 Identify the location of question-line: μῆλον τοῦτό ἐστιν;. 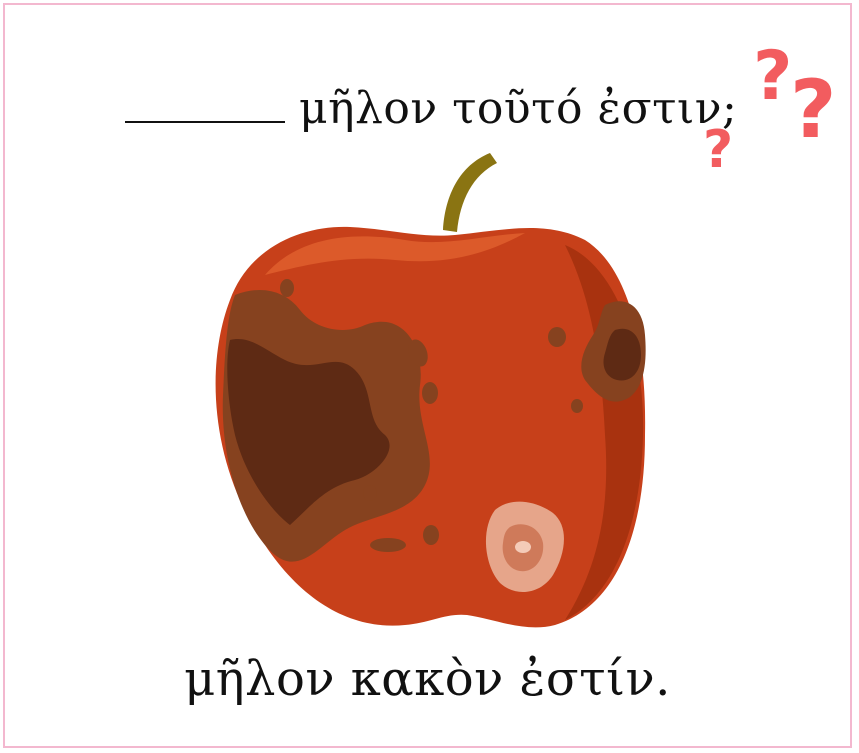
(431, 108).